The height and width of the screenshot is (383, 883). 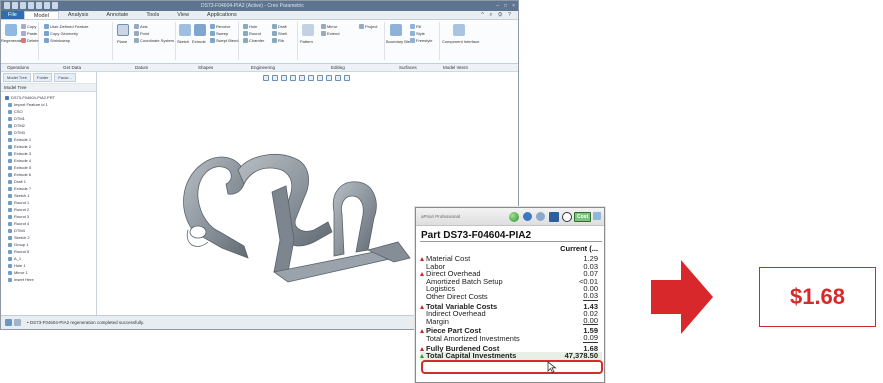 I want to click on redo-icon, so click(x=39, y=5).